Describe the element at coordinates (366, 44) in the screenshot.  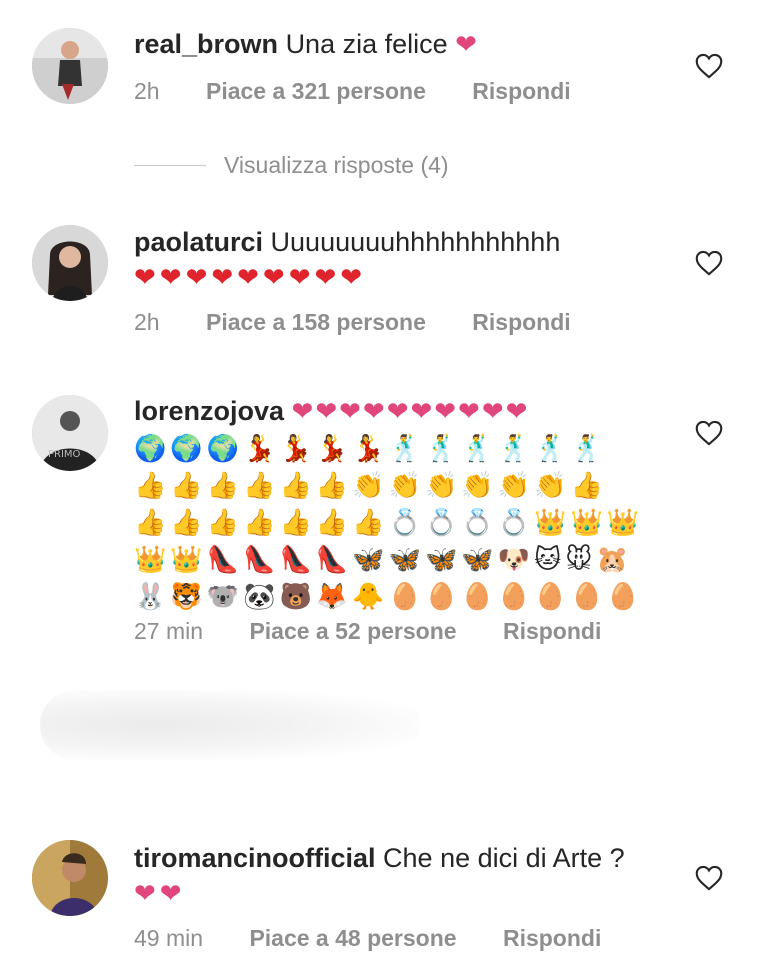
I see `comment-message: Una zia felice` at that location.